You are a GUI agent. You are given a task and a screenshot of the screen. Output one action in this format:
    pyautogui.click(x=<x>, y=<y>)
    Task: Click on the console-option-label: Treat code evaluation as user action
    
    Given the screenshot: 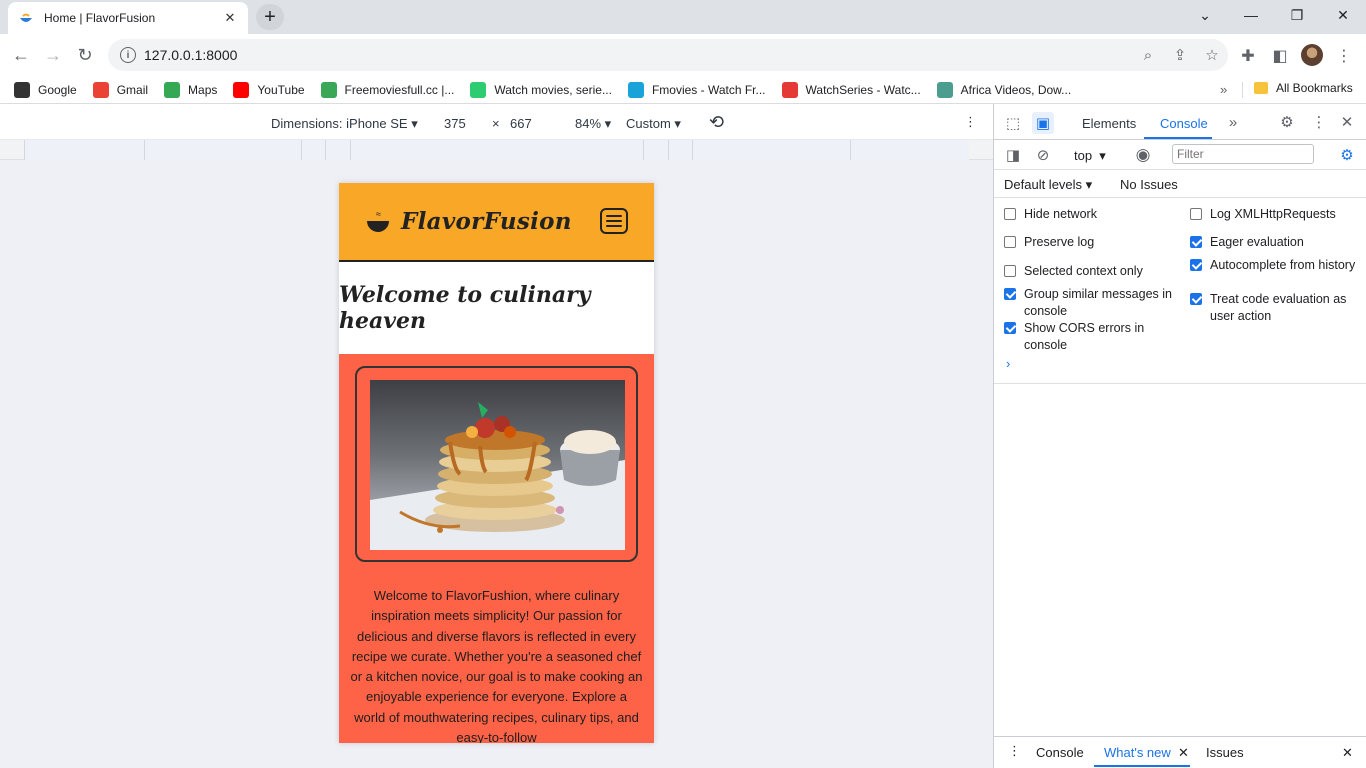 What is the action you would take?
    pyautogui.click(x=1278, y=307)
    